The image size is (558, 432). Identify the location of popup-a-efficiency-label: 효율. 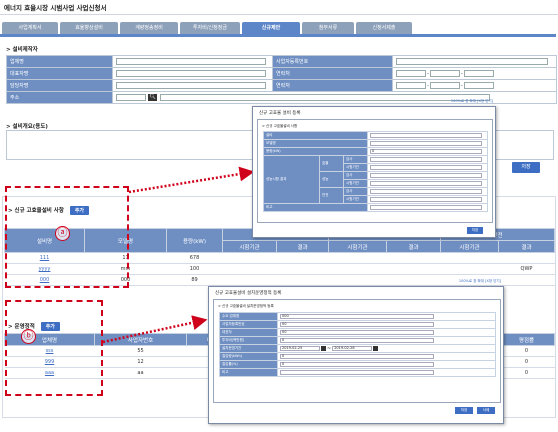
(331, 163).